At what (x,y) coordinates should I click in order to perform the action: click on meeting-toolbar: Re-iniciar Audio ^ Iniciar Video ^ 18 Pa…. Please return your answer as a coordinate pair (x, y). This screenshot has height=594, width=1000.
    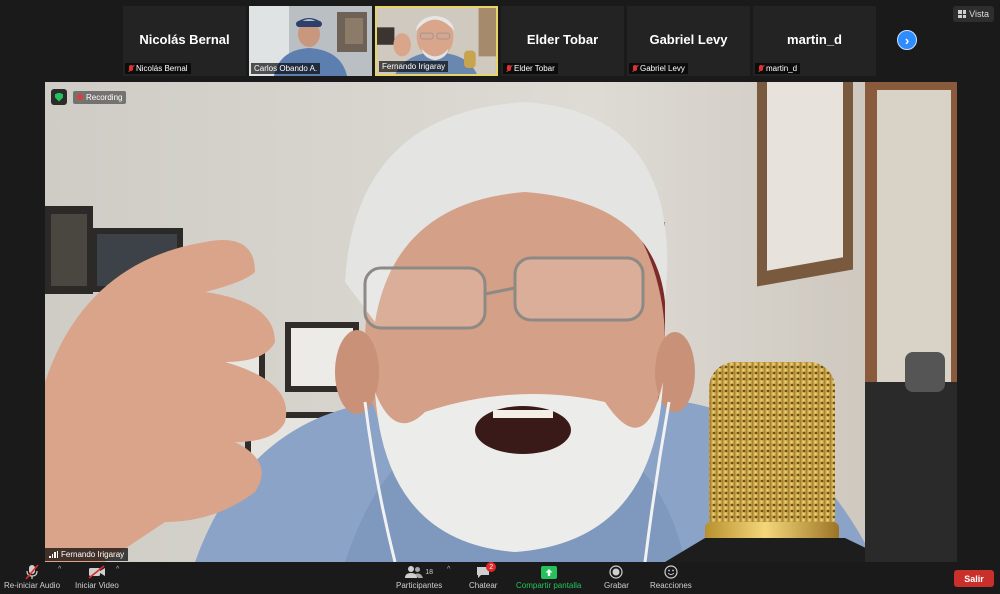
    Looking at the image, I should click on (500, 578).